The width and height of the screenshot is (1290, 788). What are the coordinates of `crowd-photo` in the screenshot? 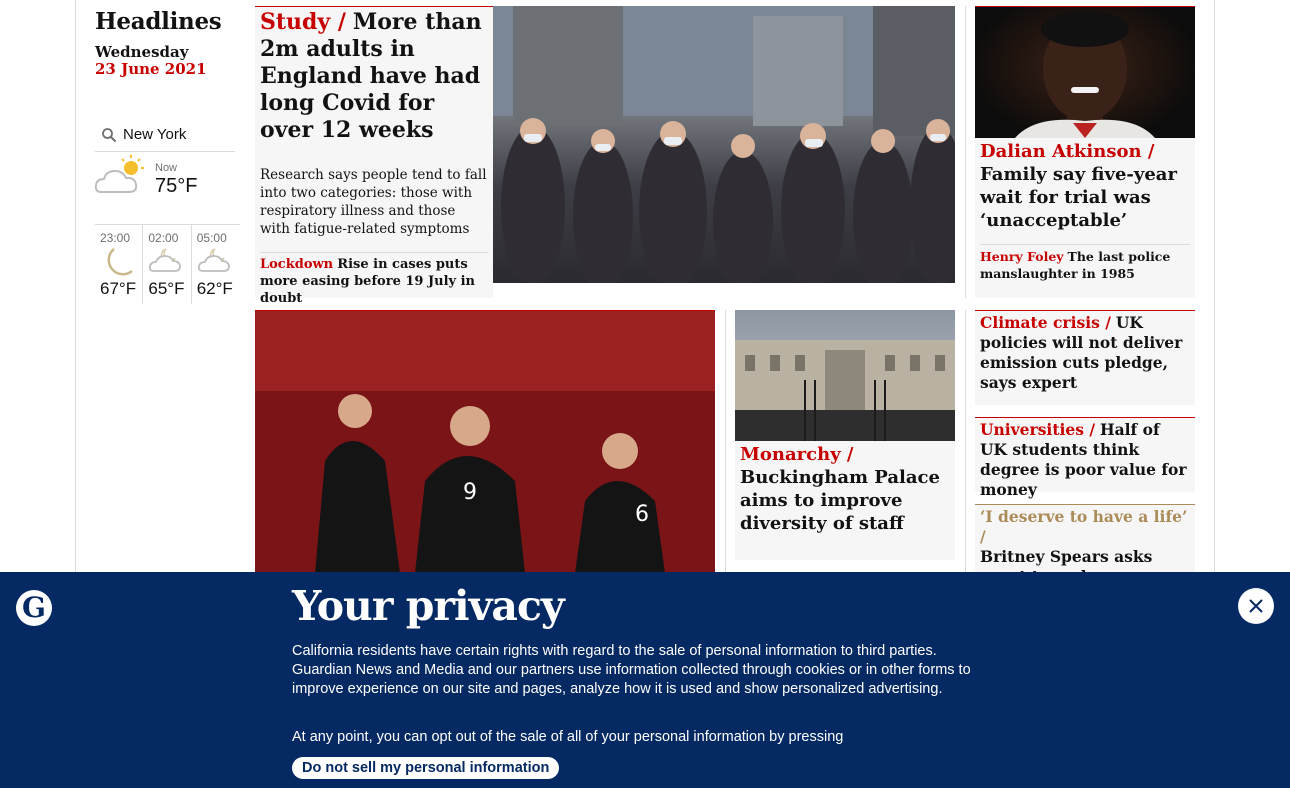 It's located at (724, 144).